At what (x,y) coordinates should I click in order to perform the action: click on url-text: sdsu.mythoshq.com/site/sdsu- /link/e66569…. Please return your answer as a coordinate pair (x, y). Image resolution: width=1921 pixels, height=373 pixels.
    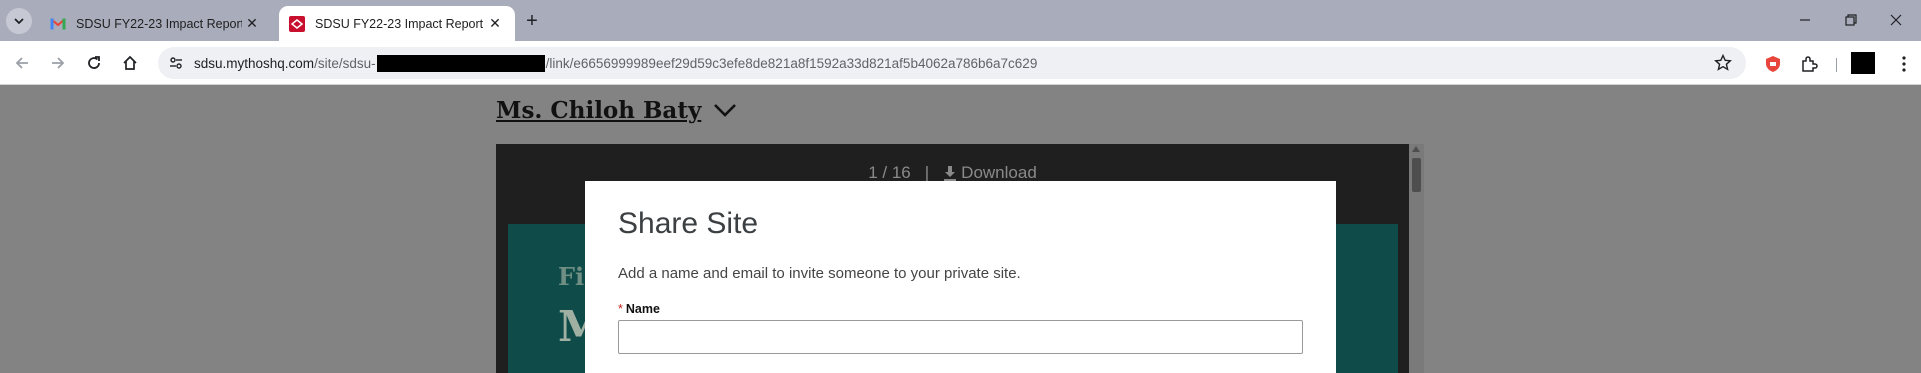
    Looking at the image, I should click on (615, 63).